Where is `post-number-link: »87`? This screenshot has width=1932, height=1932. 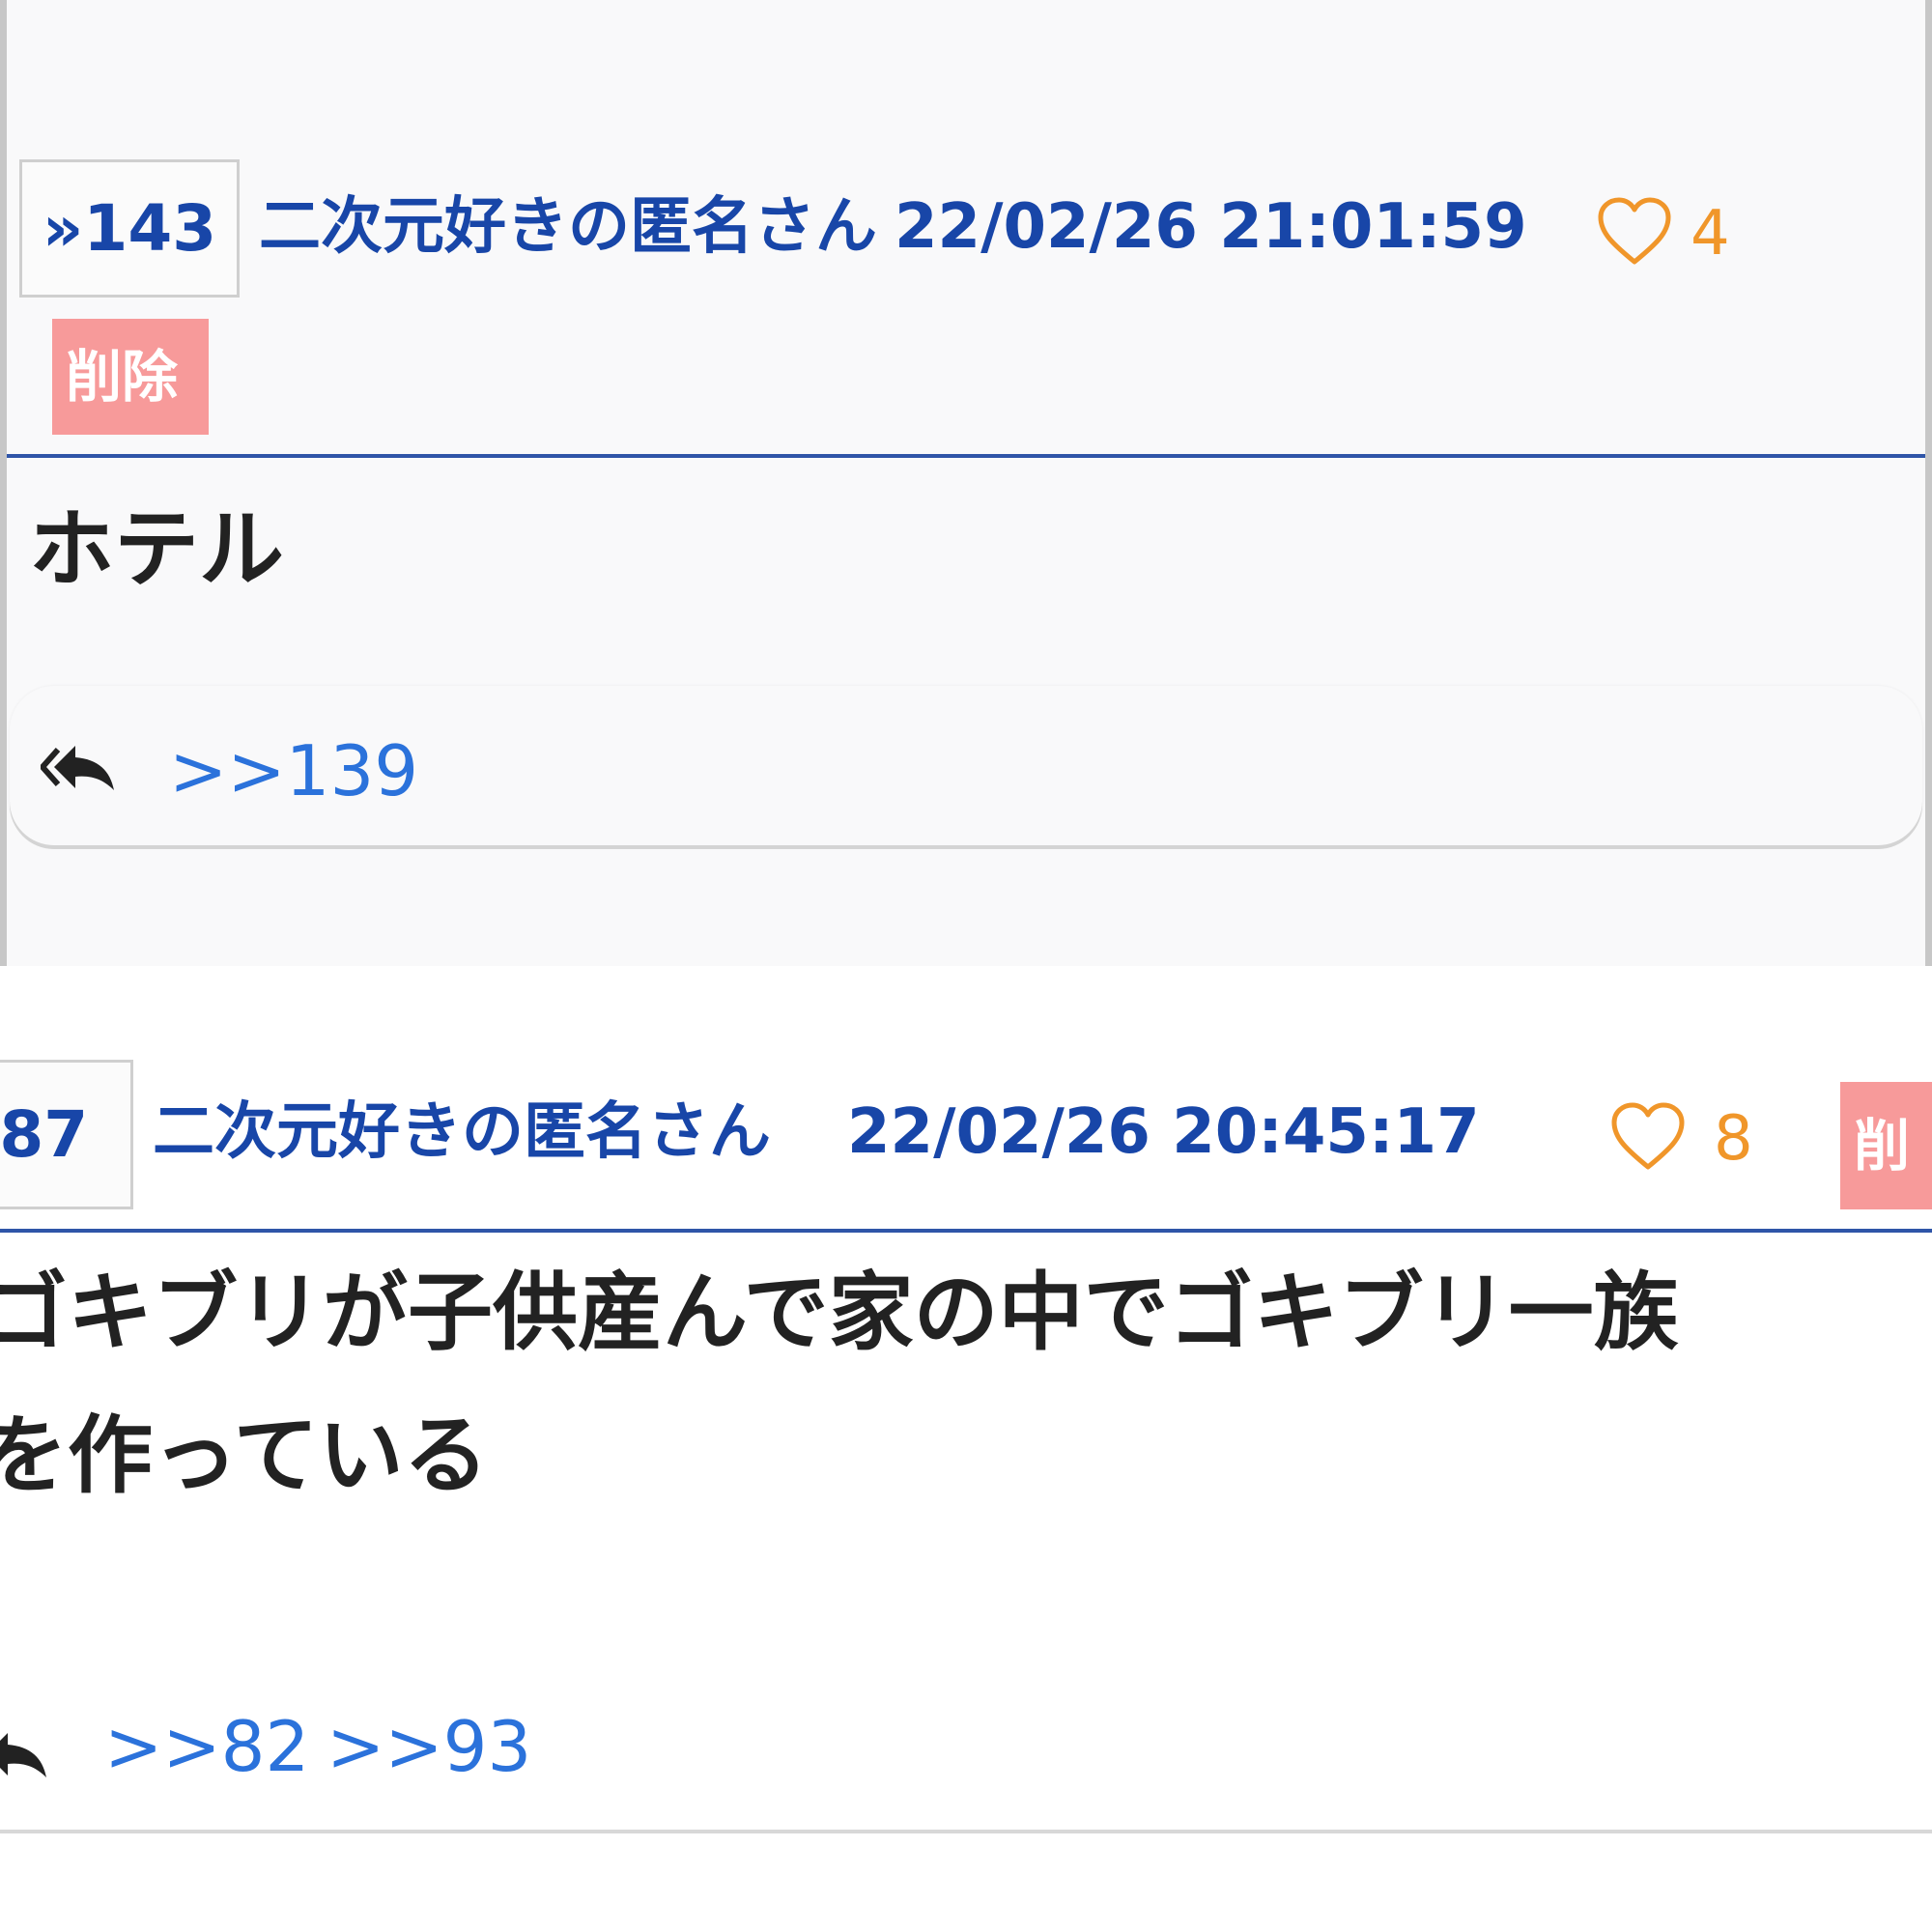
post-number-link: »87 is located at coordinates (66, 1134).